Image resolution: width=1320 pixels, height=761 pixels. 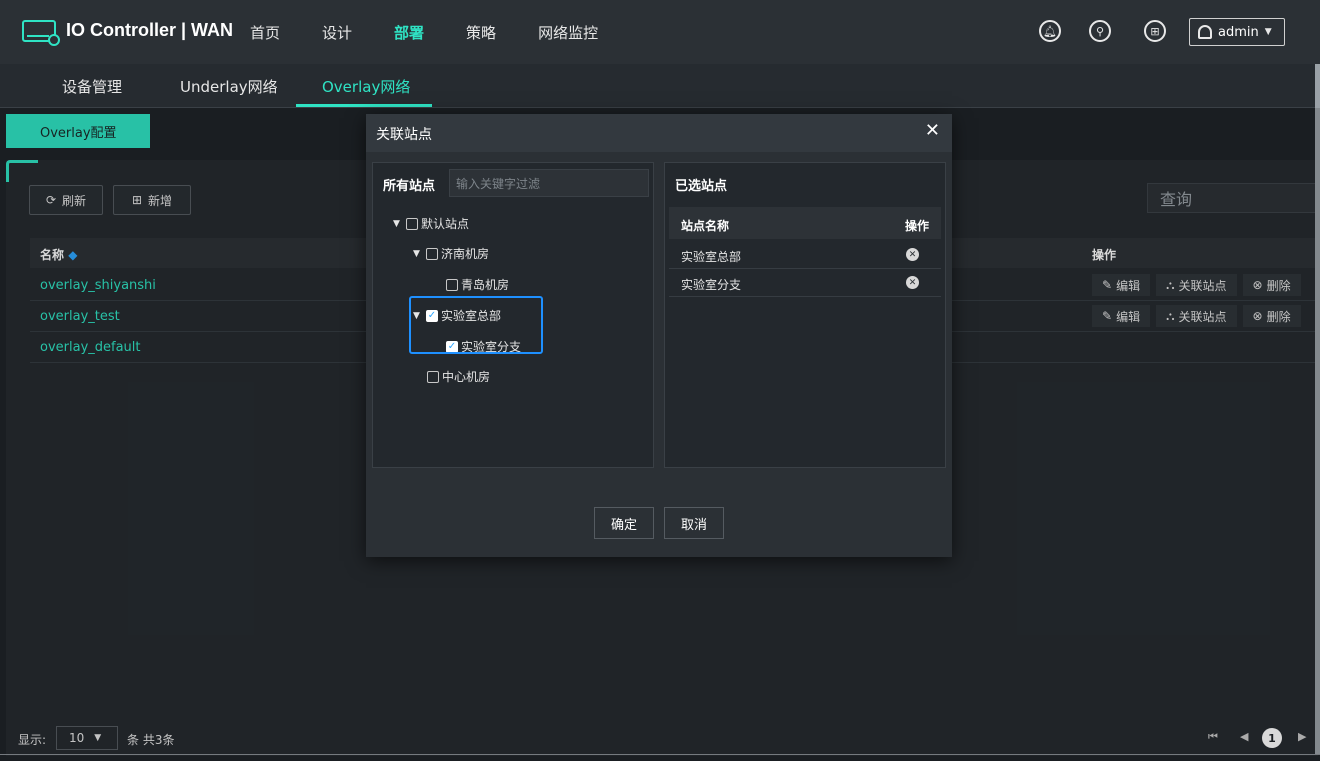 What do you see at coordinates (659, 133) in the screenshot?
I see `dialog-header: 关联站点 ✕` at bounding box center [659, 133].